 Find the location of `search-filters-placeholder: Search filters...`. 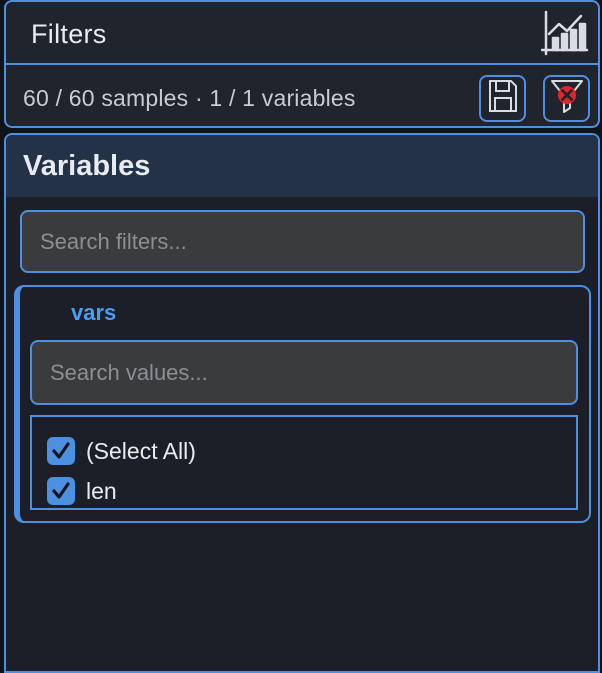

search-filters-placeholder: Search filters... is located at coordinates (113, 241).